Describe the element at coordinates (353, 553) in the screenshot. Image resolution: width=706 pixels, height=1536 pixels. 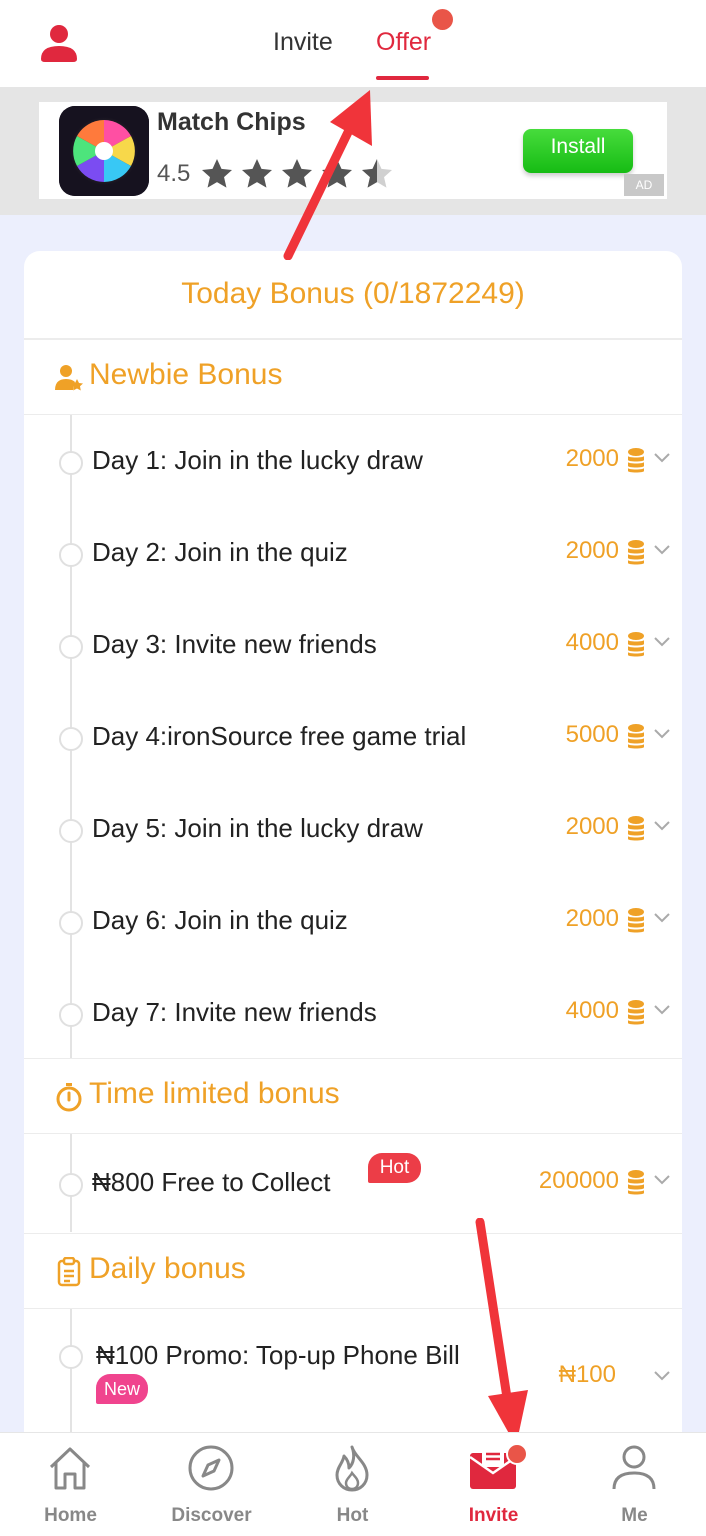
I see `task-row: Day 2: Join in the quiz 2000` at that location.